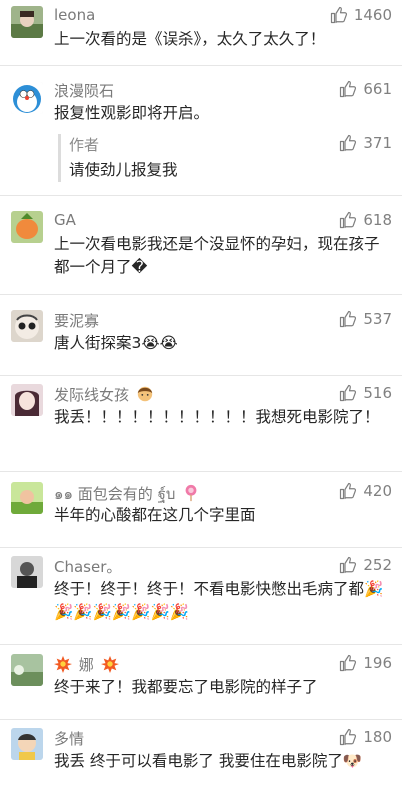 This screenshot has height=793, width=402. I want to click on like-button: 618, so click(365, 220).